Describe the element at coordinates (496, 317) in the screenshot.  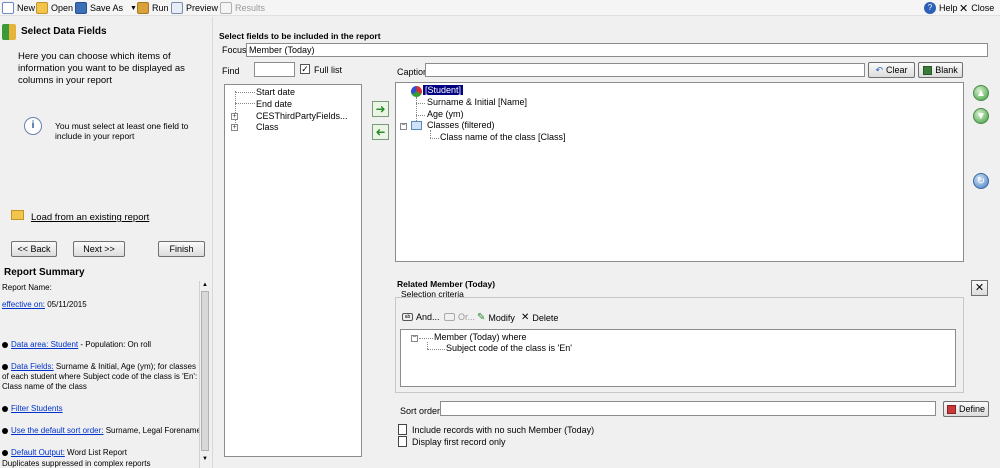
I see `modify-button: ✎ Modify` at that location.